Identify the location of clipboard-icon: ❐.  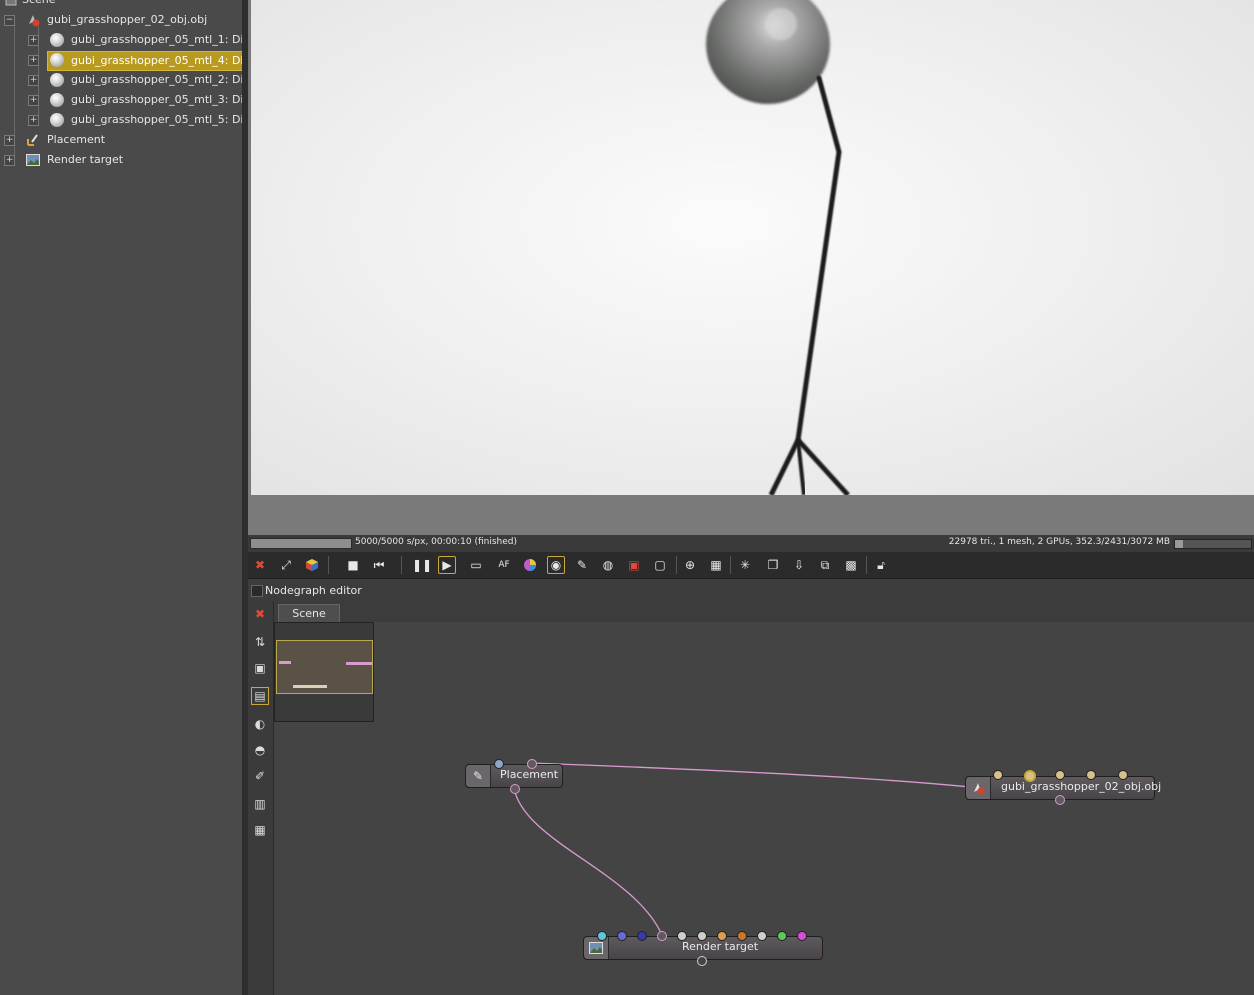
(773, 565).